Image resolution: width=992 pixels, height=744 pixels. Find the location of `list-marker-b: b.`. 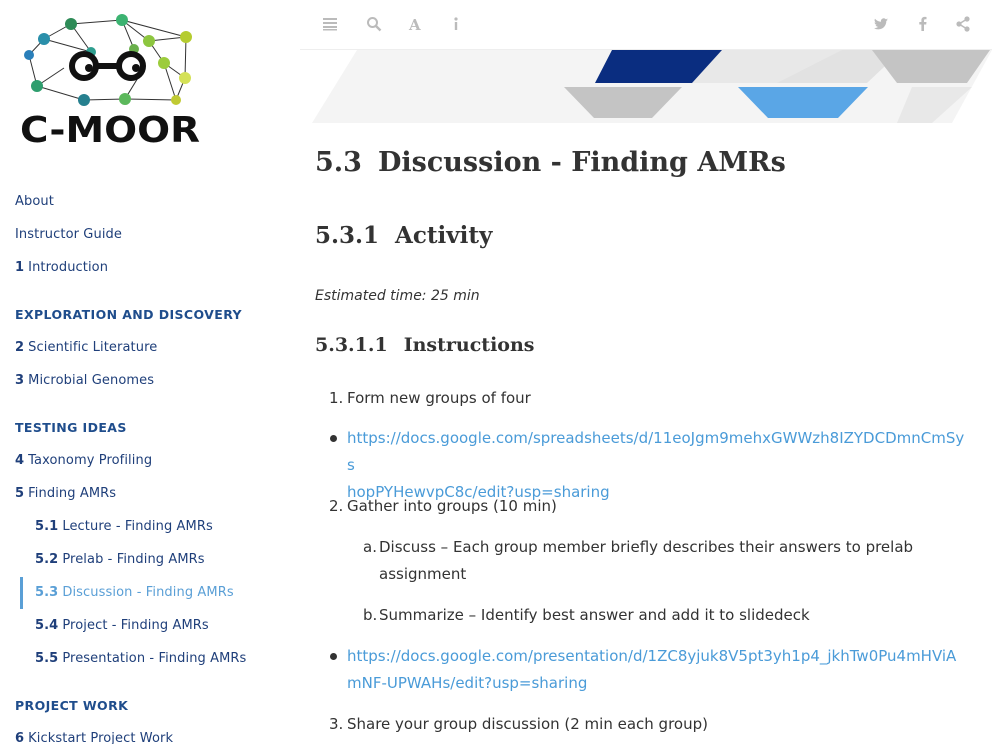

list-marker-b: b. is located at coordinates (370, 615).